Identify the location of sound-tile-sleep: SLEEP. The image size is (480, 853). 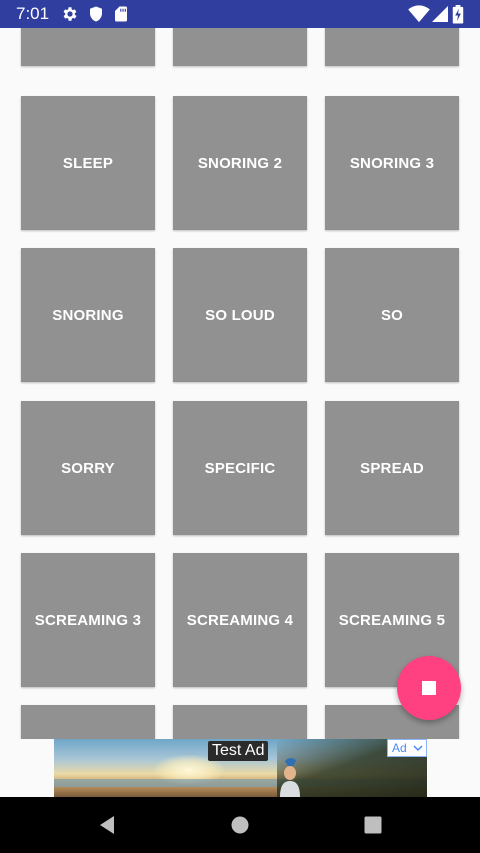
(88, 163).